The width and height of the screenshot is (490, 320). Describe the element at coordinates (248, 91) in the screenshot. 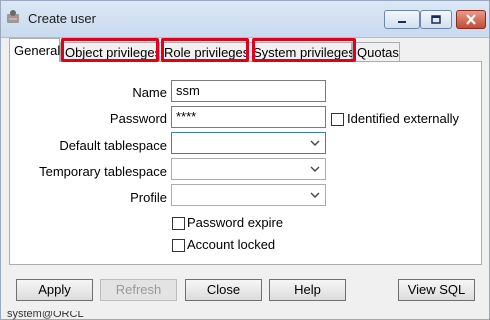

I see `name-field: ssm` at that location.